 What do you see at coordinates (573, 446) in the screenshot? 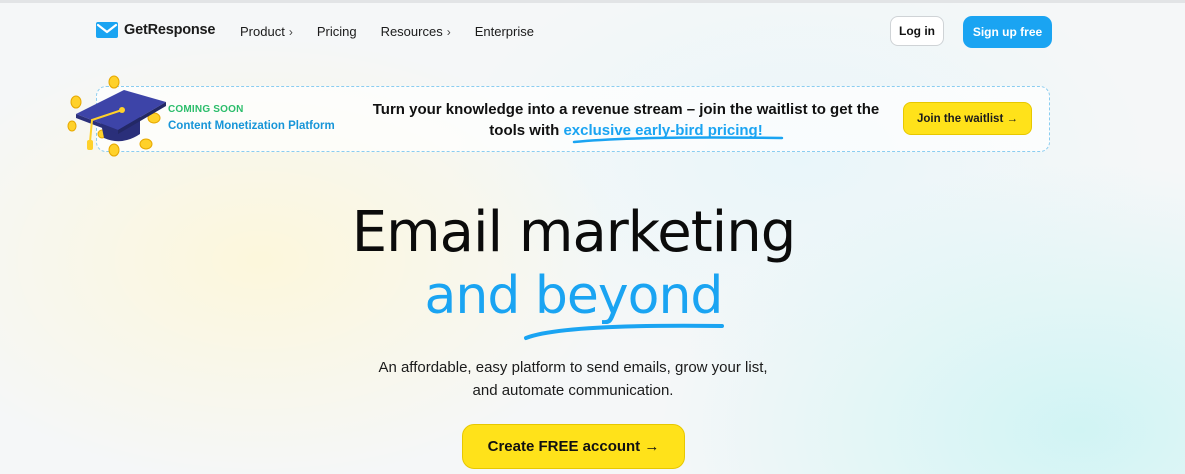
I see `create-account-button: Create FREE account →` at bounding box center [573, 446].